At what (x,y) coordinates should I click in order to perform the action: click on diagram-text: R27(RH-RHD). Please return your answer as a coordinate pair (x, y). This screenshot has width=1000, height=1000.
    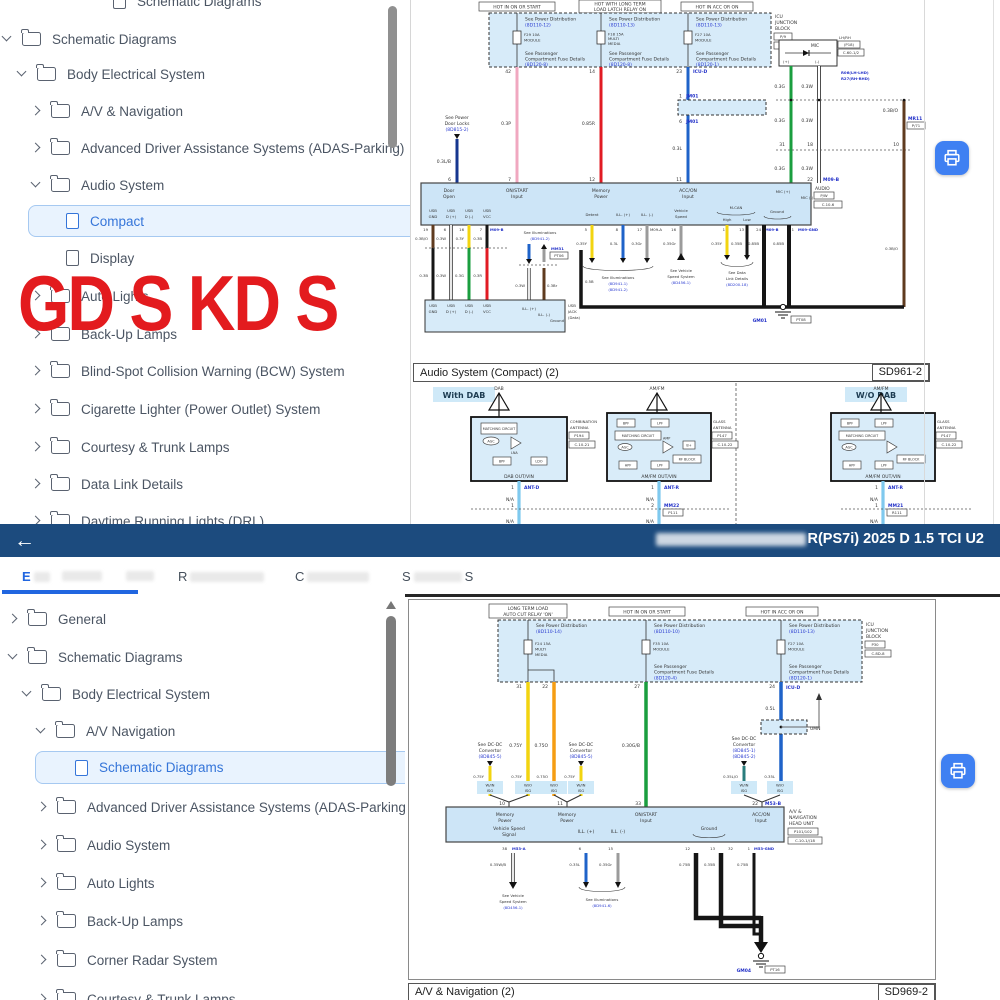
    Looking at the image, I should click on (855, 78).